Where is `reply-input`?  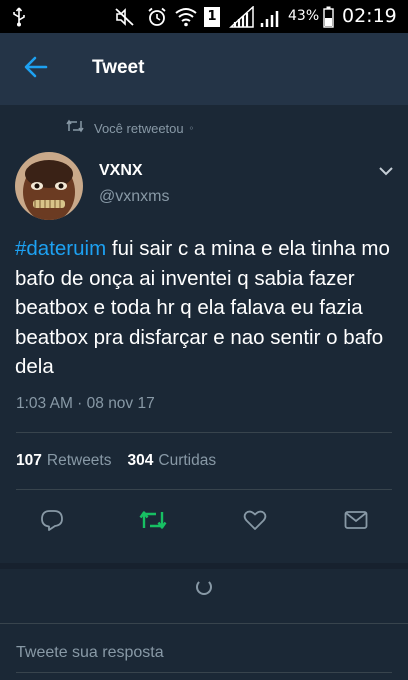
reply-input is located at coordinates (206, 653).